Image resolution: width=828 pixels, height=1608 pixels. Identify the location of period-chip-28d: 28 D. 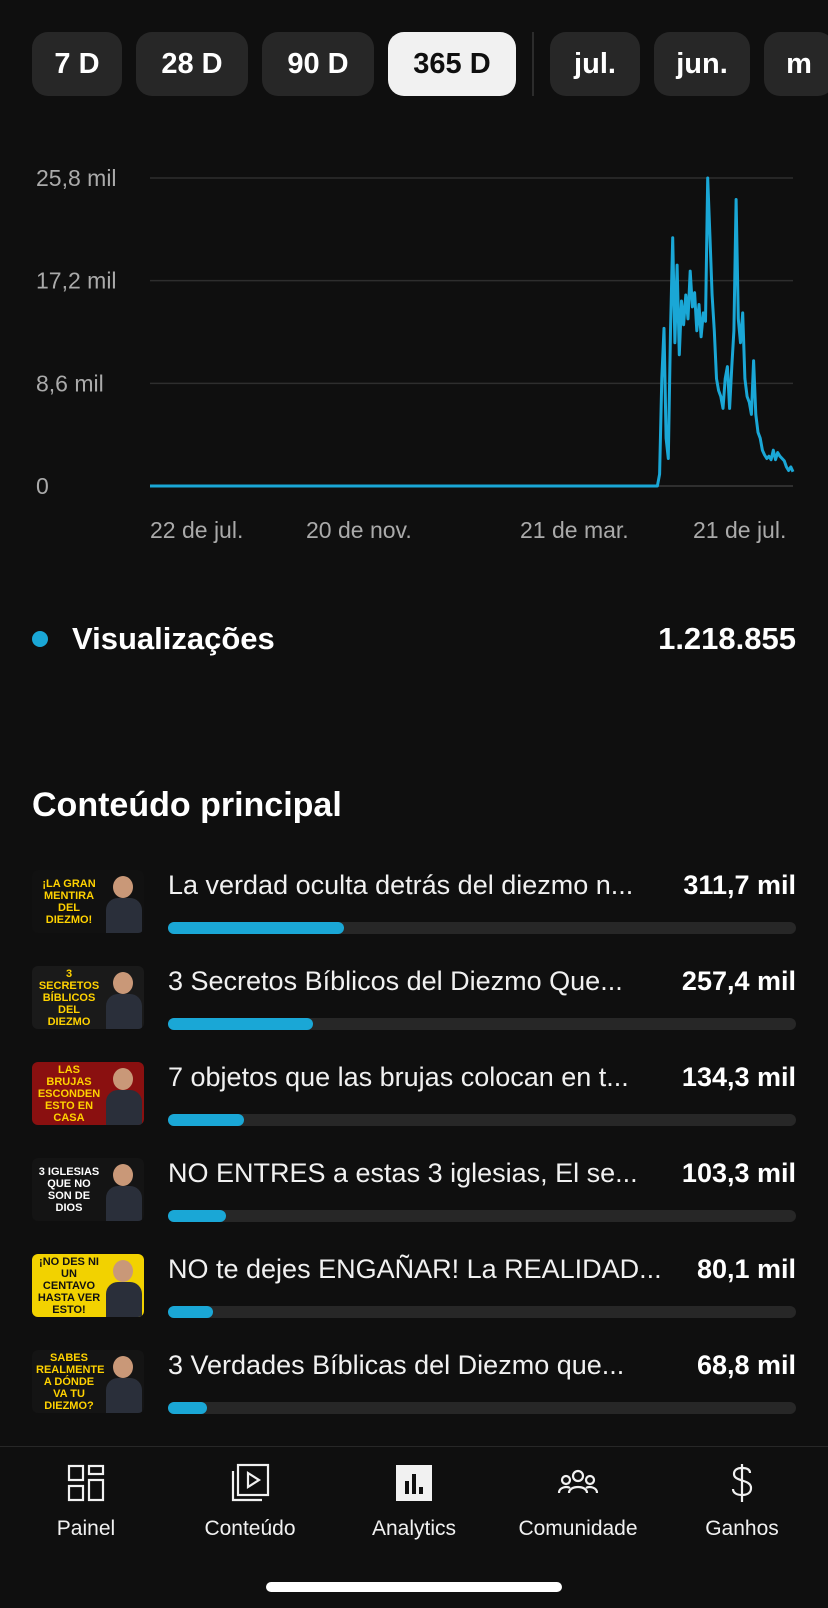
(192, 64).